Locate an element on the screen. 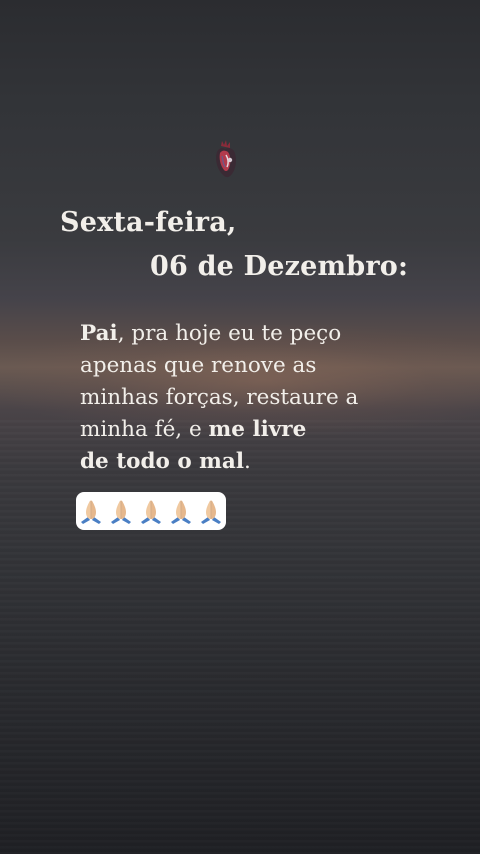  message-line-5: de todo o mal. is located at coordinates (250, 462).